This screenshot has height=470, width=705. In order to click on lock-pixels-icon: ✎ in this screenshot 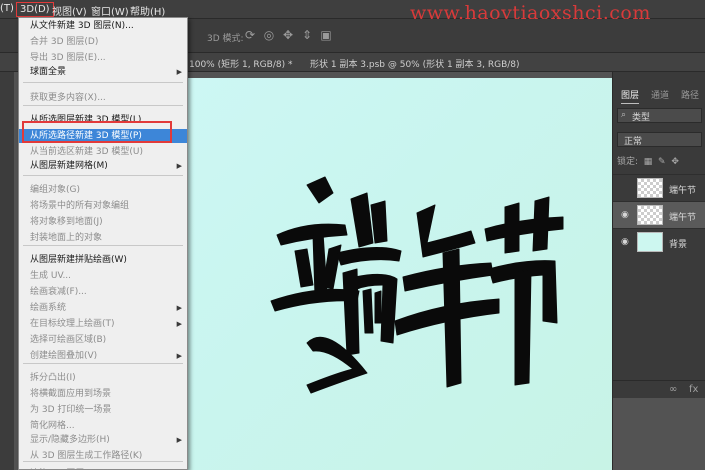, I will do `click(660, 162)`.